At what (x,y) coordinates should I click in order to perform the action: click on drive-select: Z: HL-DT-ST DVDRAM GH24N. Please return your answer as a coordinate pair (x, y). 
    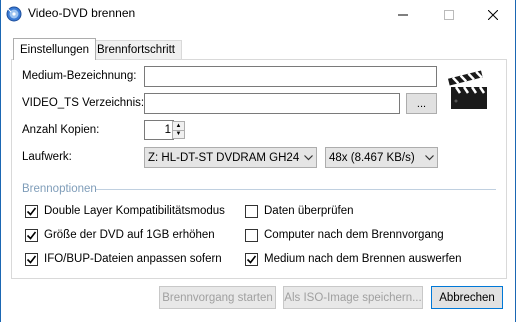
    Looking at the image, I should click on (230, 157).